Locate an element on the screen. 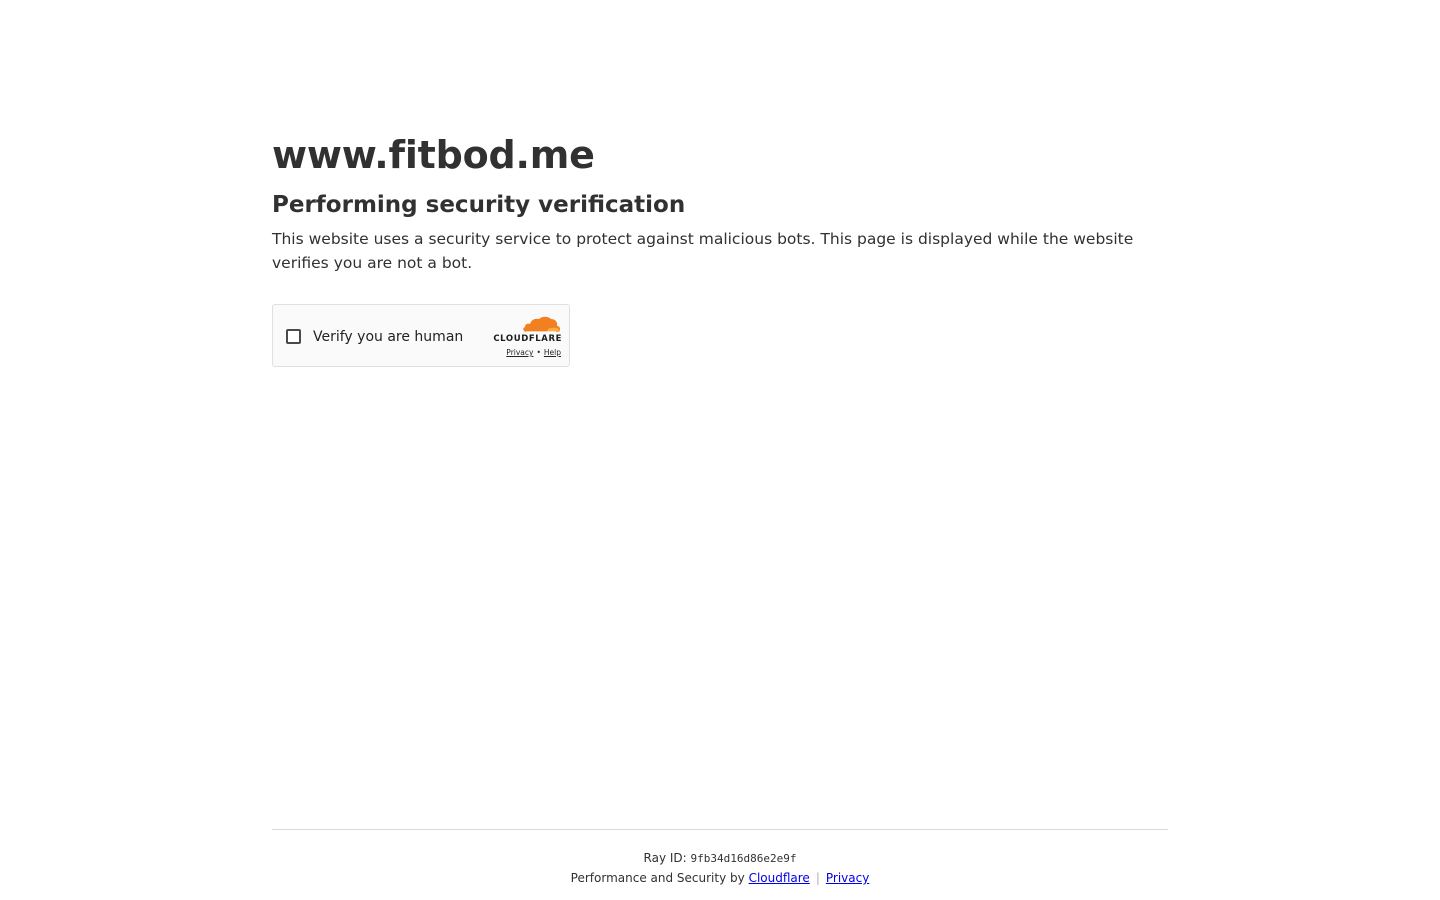  ray-id-label: Ray ID: is located at coordinates (665, 858).